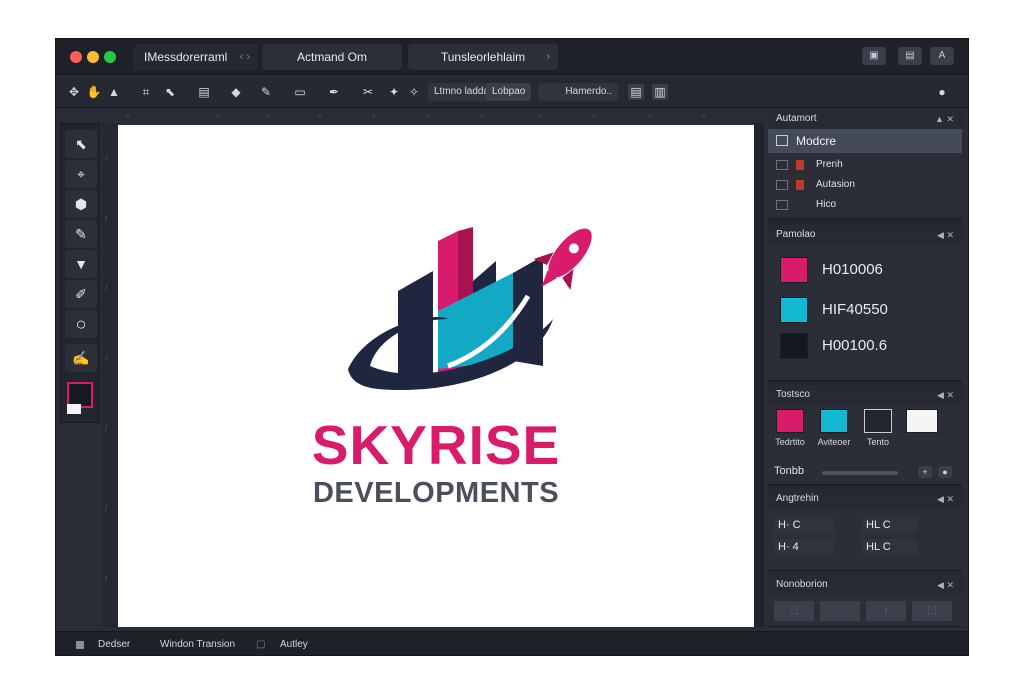 This screenshot has height=683, width=1024. What do you see at coordinates (804, 525) in the screenshot?
I see `align-field-1: H· C` at bounding box center [804, 525].